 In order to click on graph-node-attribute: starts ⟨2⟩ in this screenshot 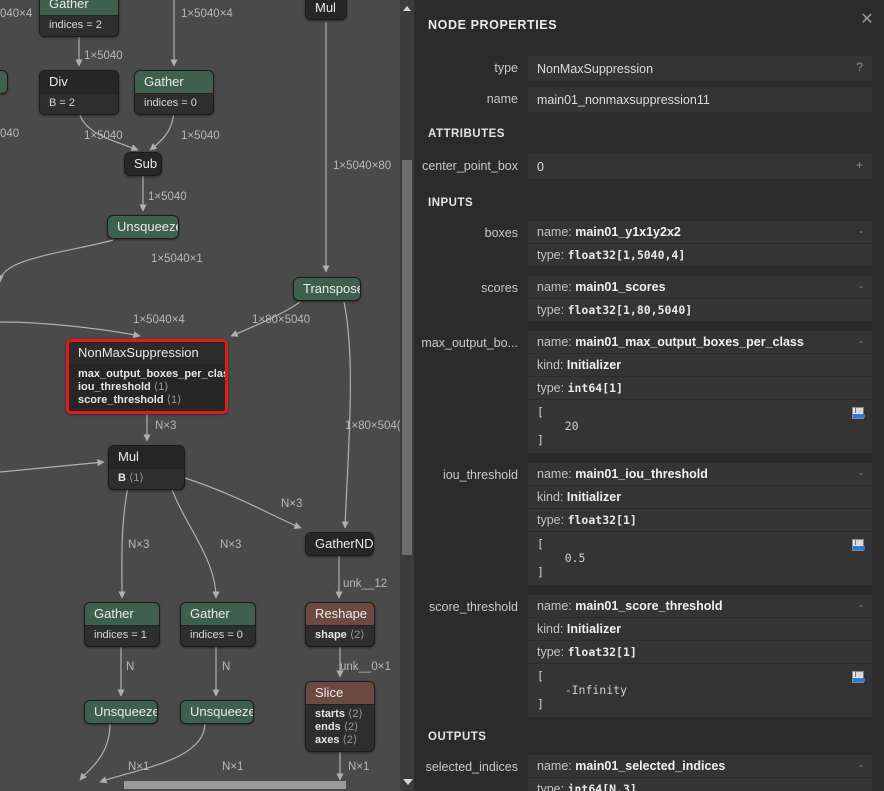, I will do `click(339, 714)`.